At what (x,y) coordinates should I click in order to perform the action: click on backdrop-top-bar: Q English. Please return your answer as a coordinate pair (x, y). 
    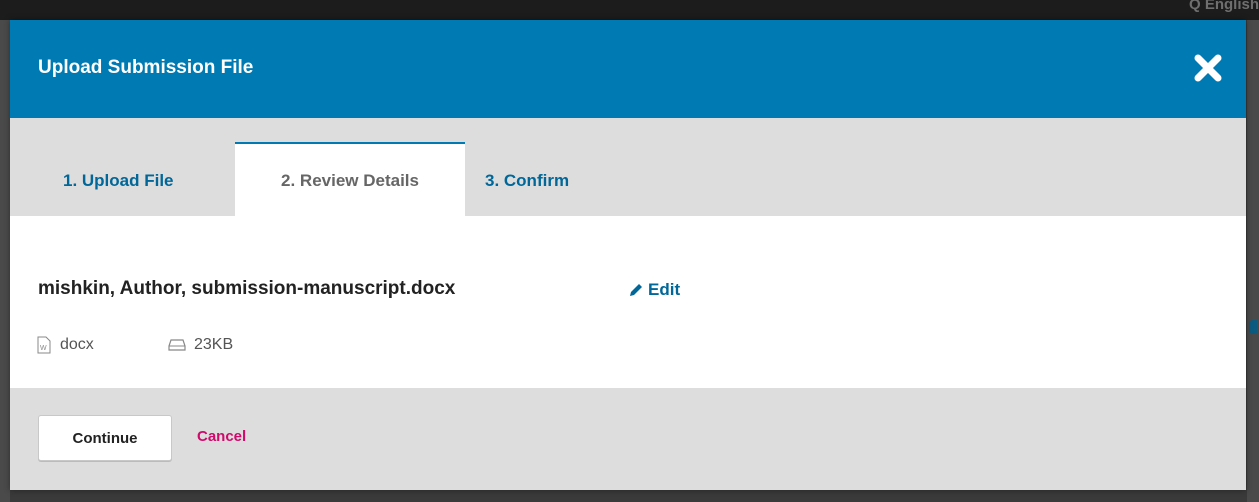
    Looking at the image, I should click on (629, 10).